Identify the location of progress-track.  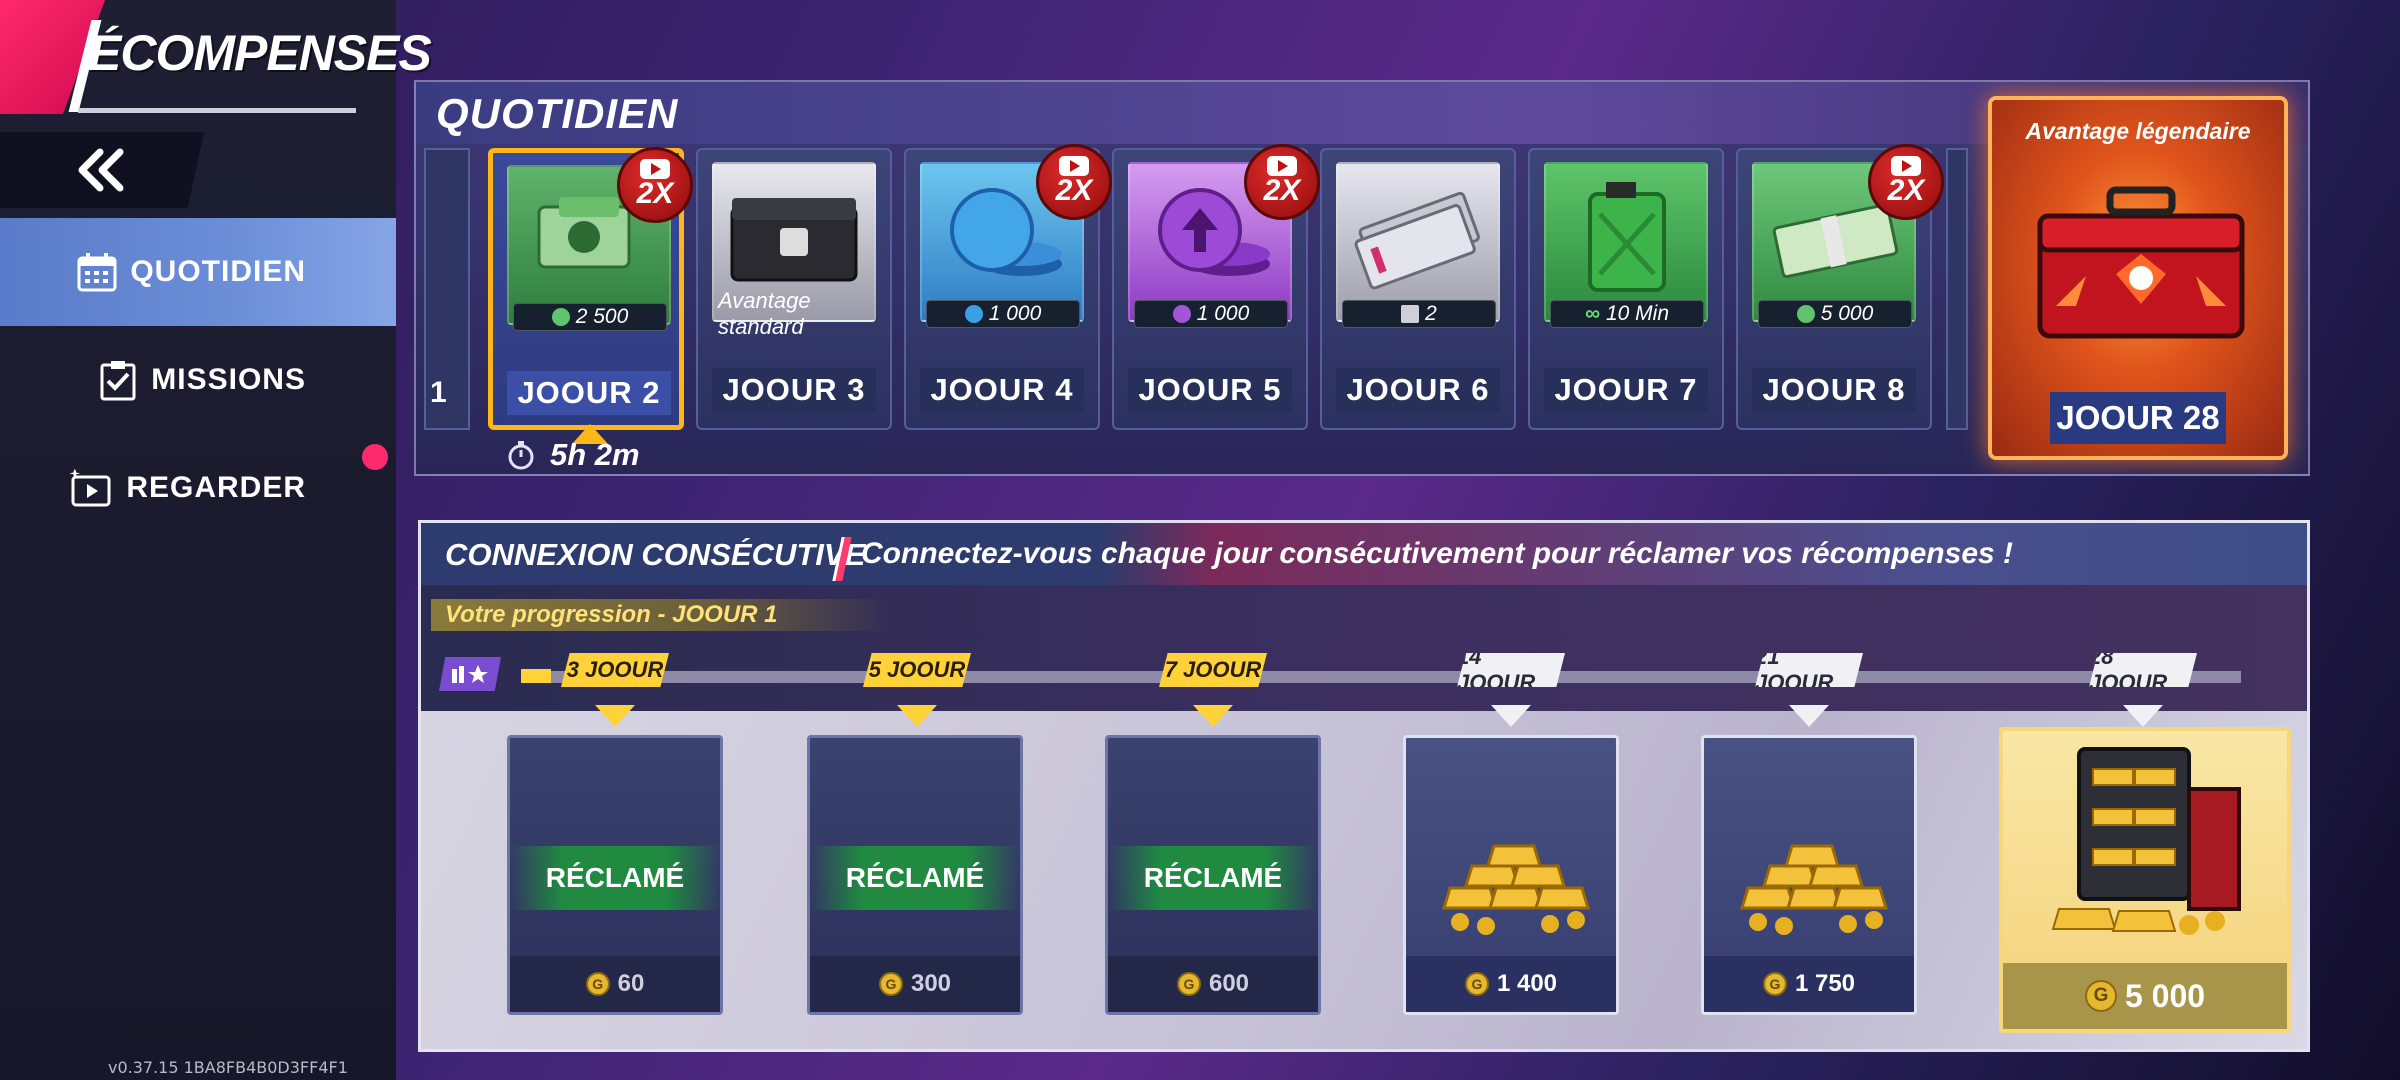
(1381, 677).